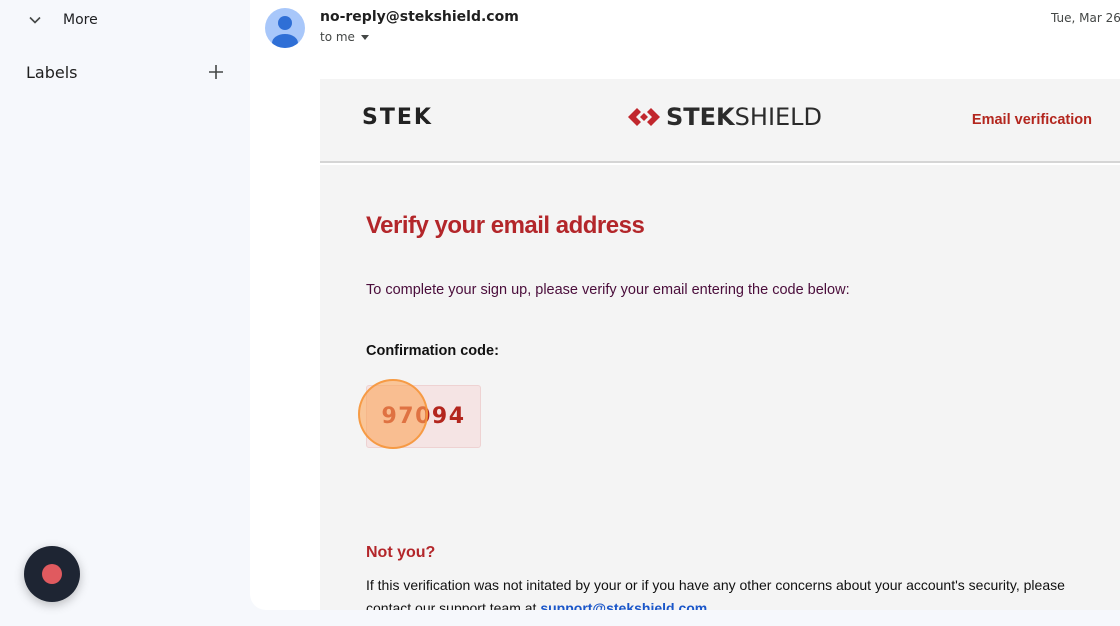 The image size is (1120, 626). I want to click on labels-section-header: Labels, so click(126, 72).